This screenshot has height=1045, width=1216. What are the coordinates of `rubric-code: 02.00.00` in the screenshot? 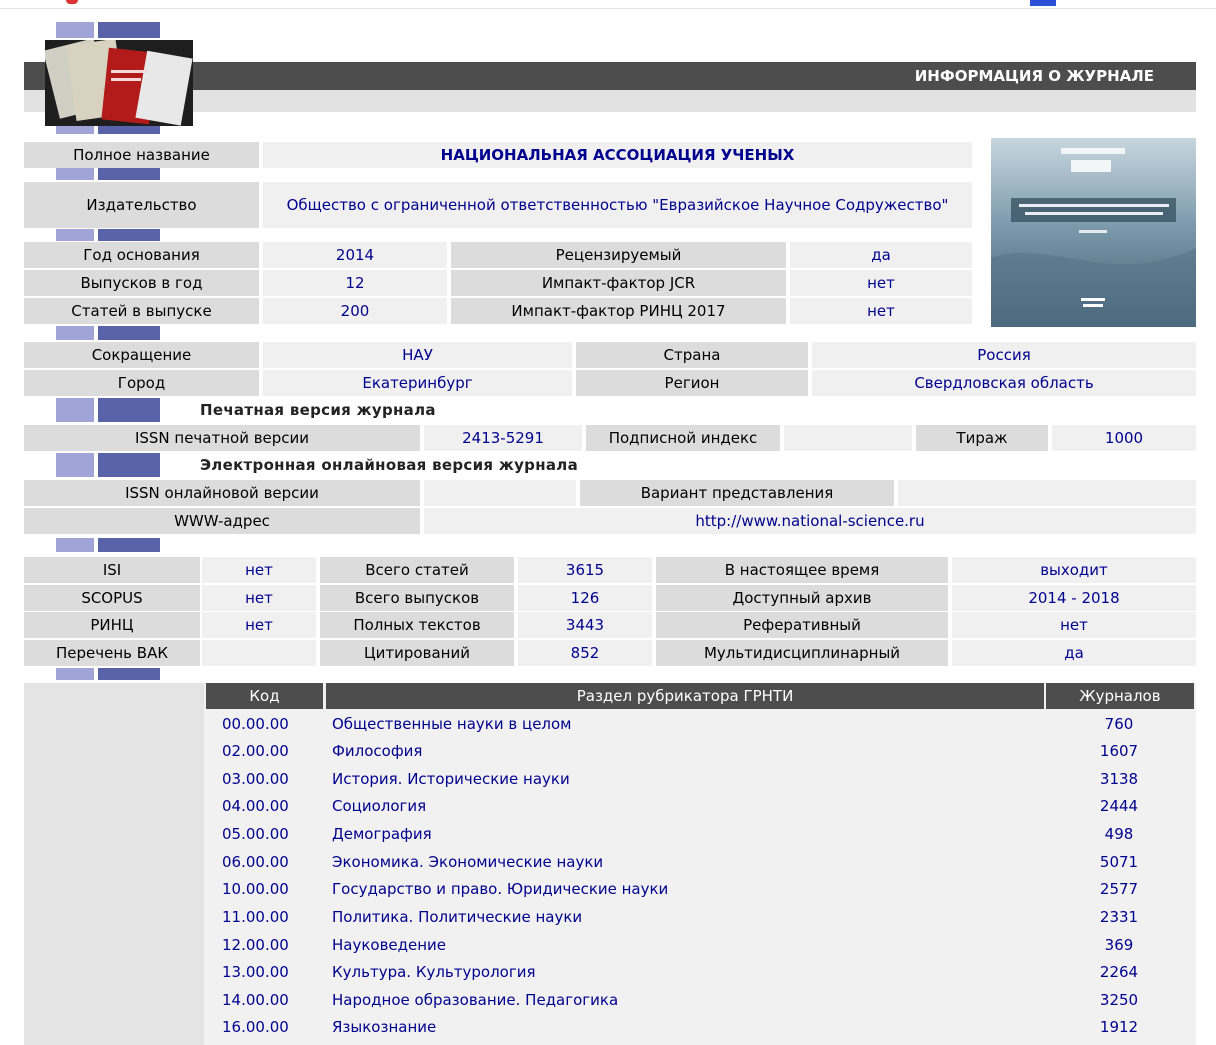 It's located at (255, 751).